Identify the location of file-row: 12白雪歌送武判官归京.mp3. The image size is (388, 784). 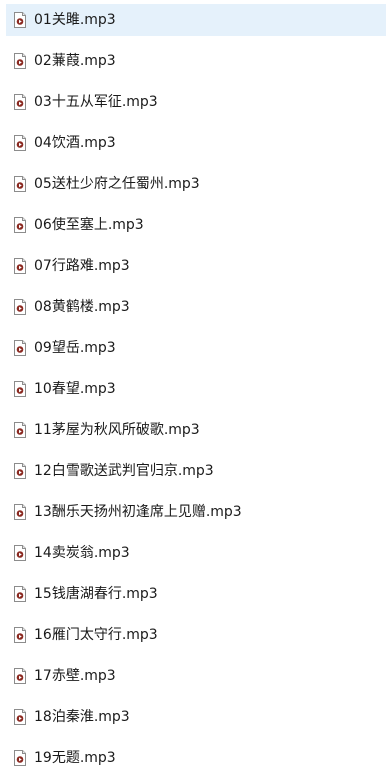
(196, 471).